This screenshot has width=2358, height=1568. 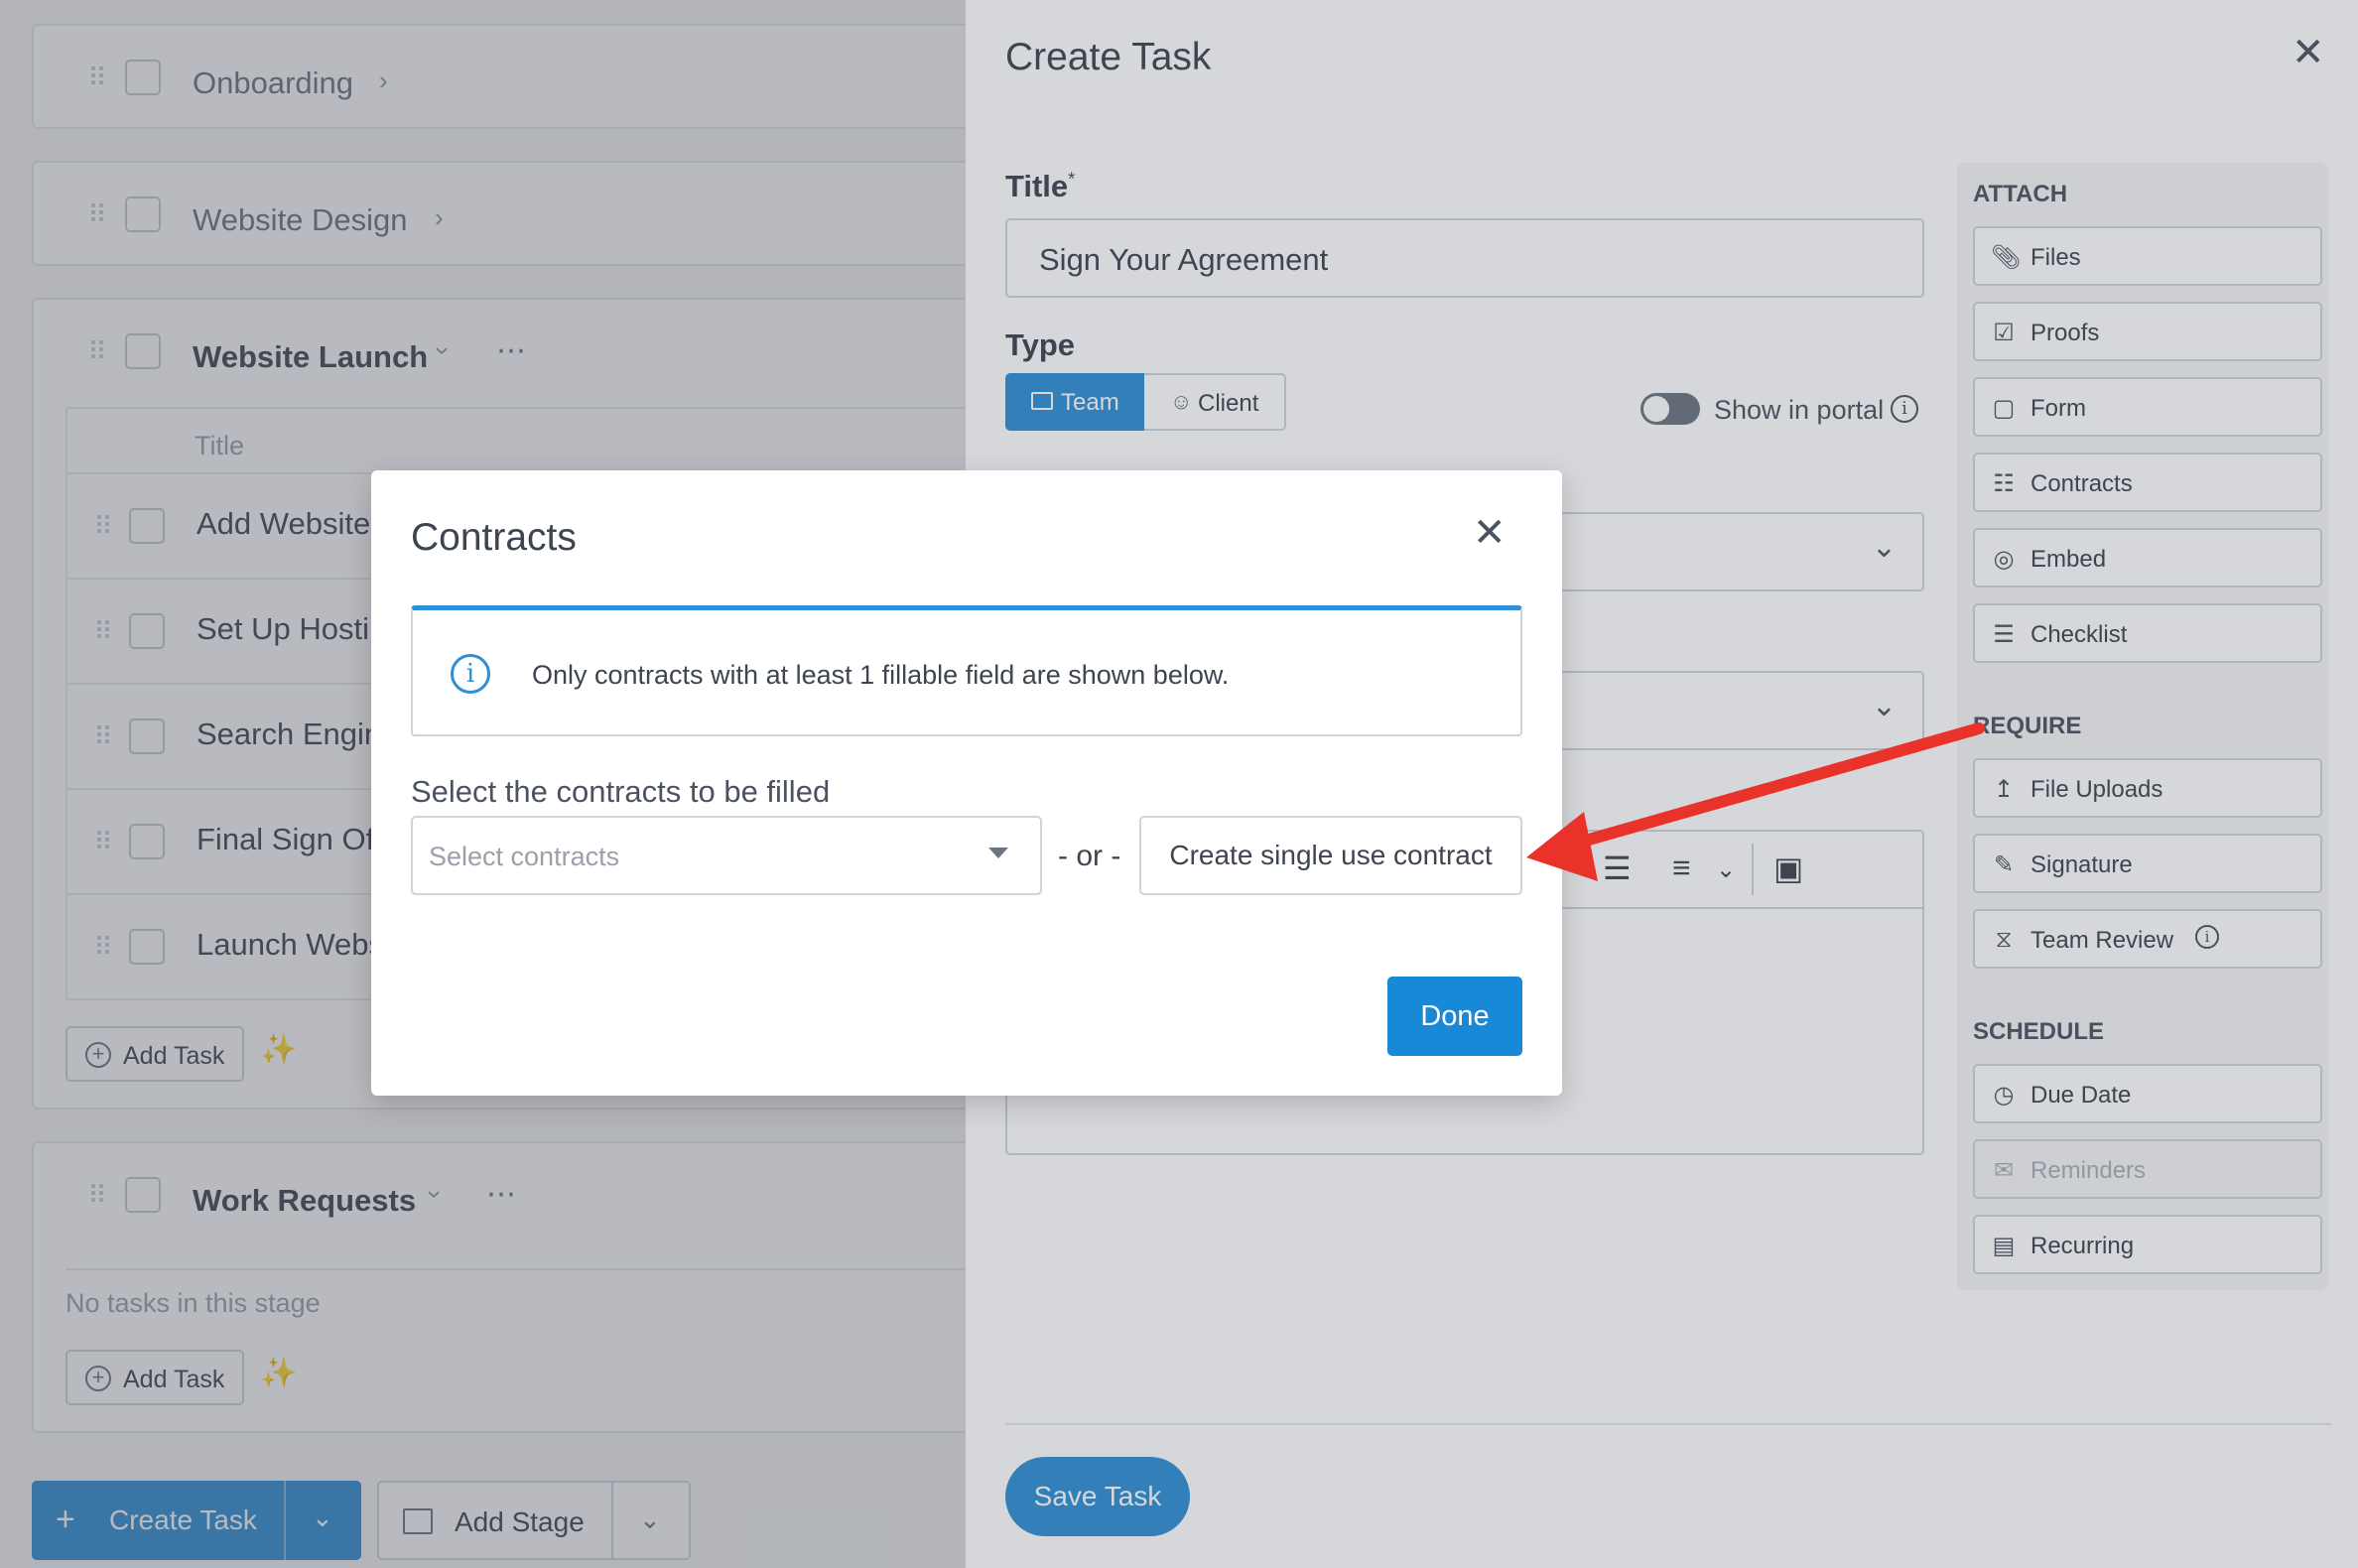 I want to click on done-button: Done, so click(x=1454, y=1016).